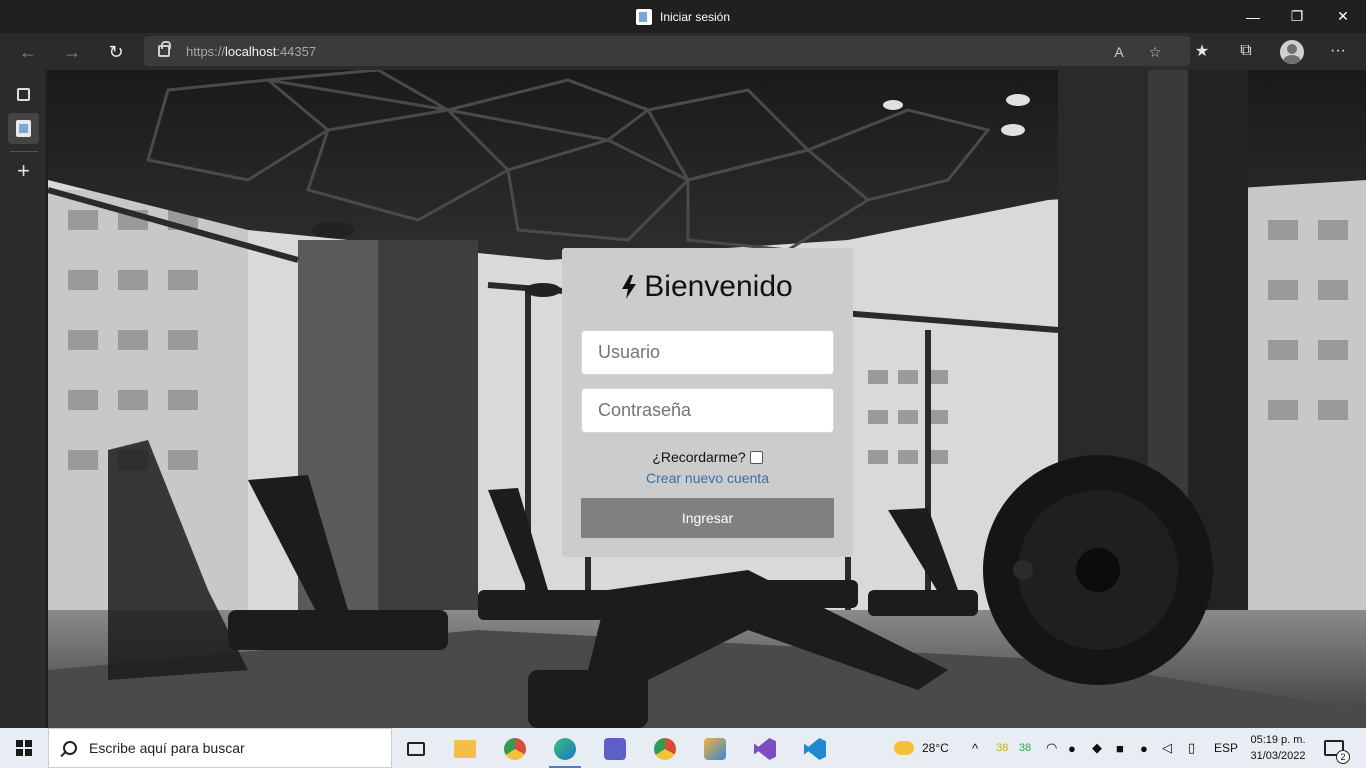  What do you see at coordinates (1144, 748) in the screenshot?
I see `tray-orange-icon: ●` at bounding box center [1144, 748].